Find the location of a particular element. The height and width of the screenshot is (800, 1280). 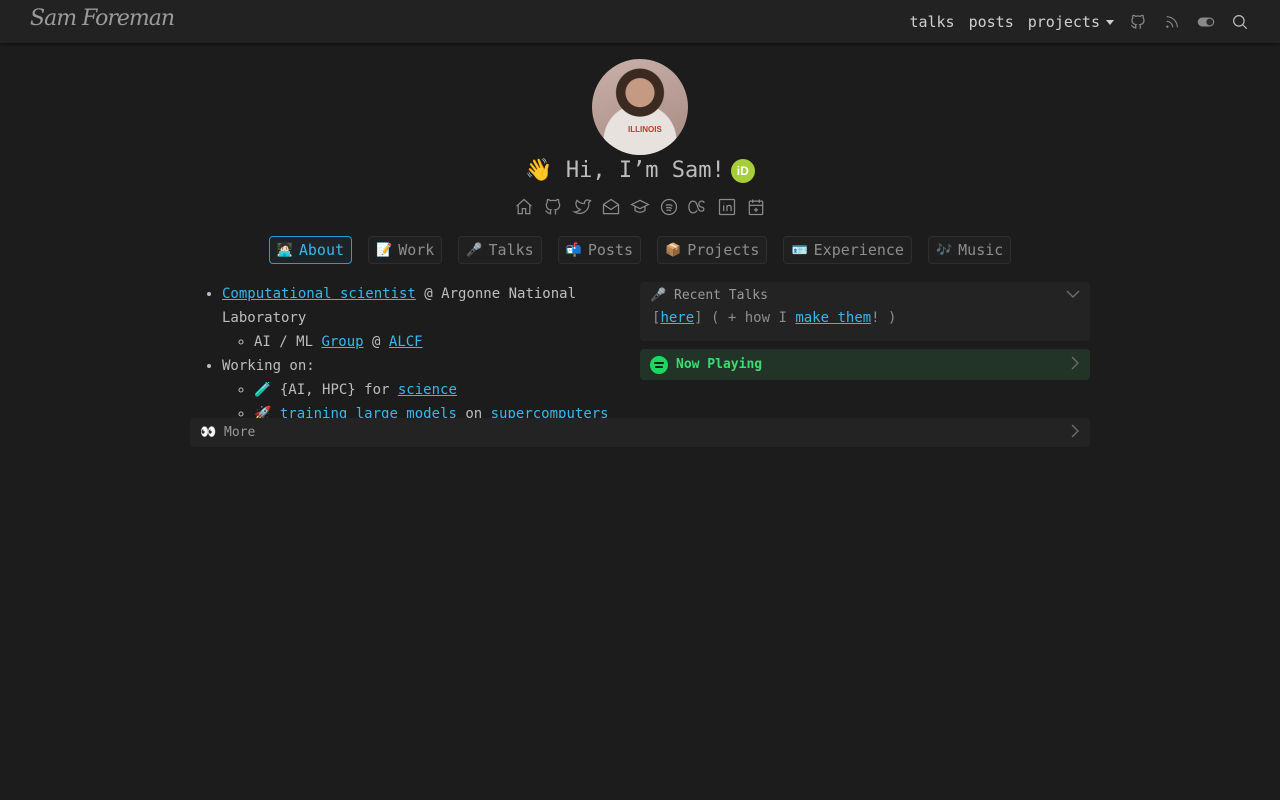

recent-talks-header: 🎤 Recent Talks is located at coordinates (865, 295).